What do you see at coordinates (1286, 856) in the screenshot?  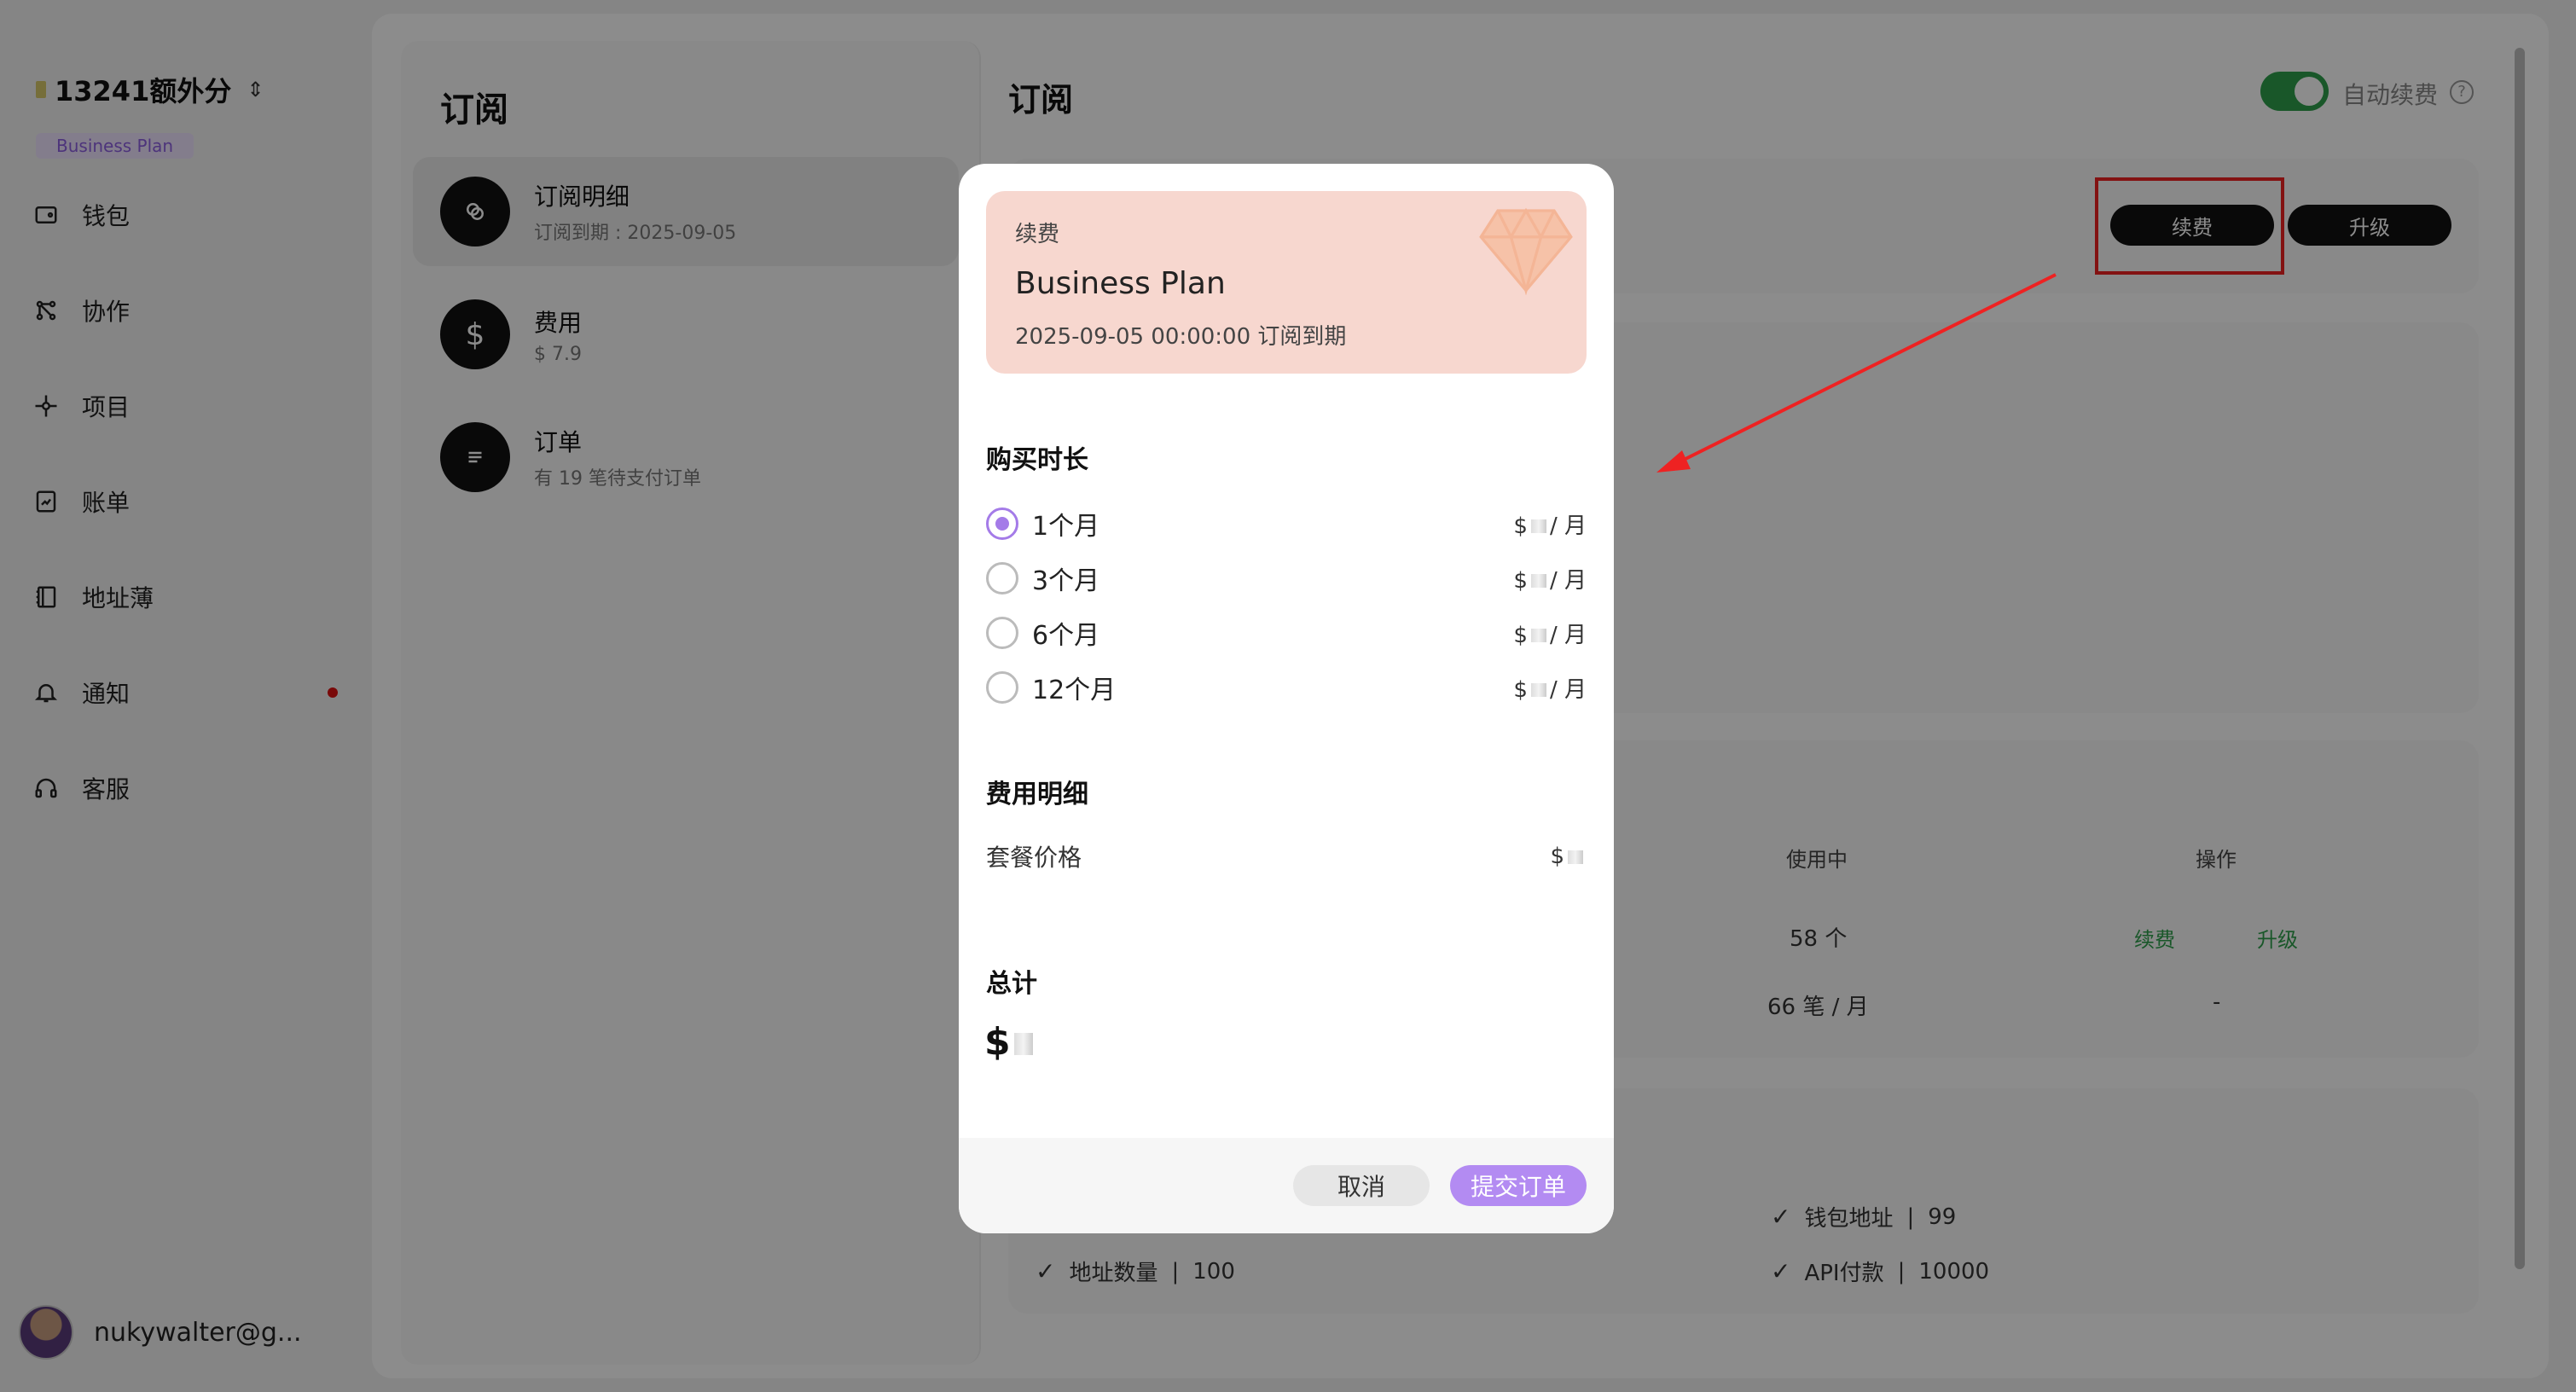 I see `package-price-row: 套餐价格 $` at bounding box center [1286, 856].